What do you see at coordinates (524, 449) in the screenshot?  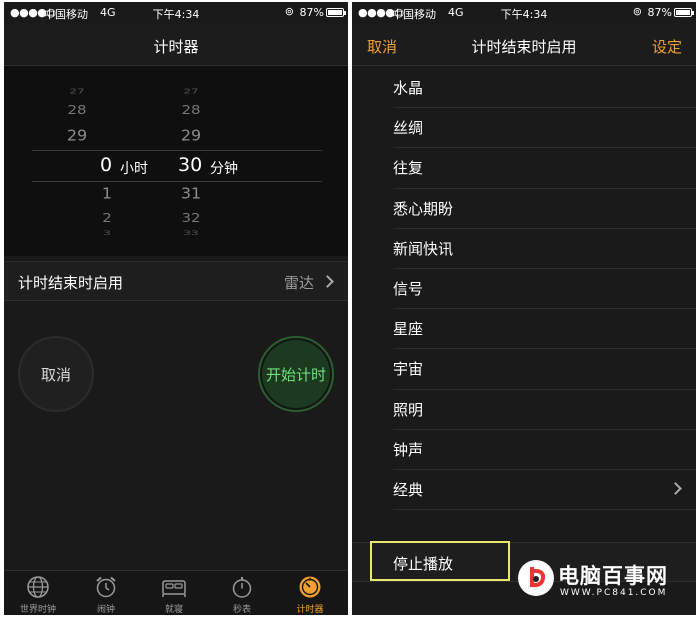 I see `list-item: 钟声` at bounding box center [524, 449].